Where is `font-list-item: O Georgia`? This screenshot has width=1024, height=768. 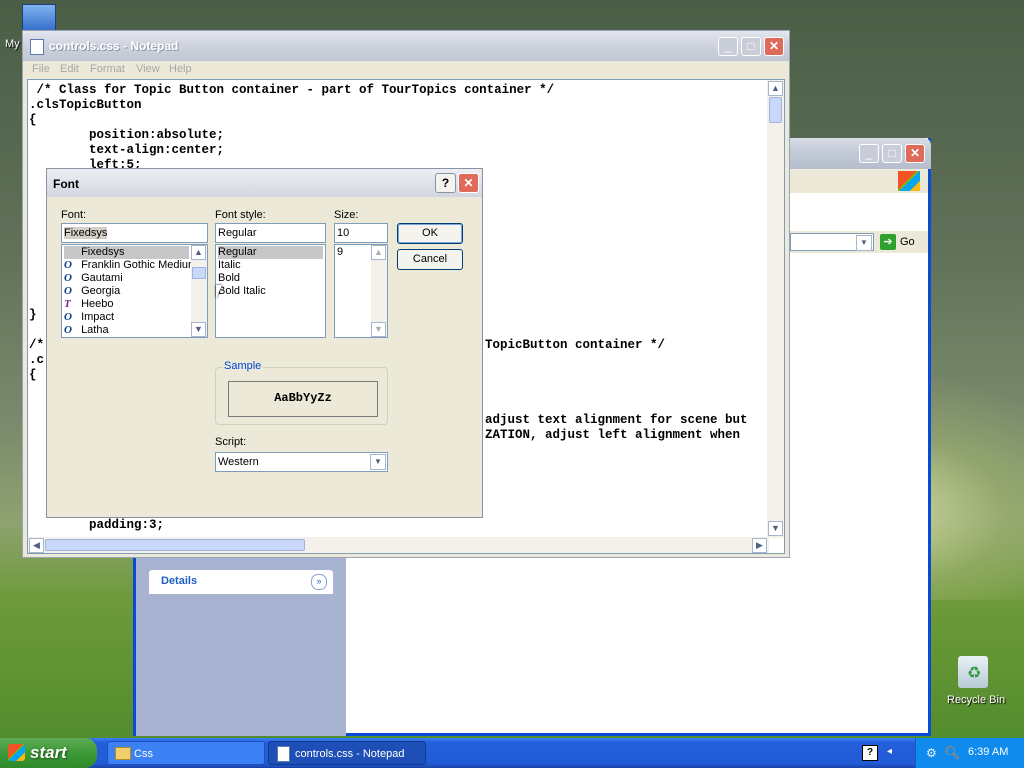
font-list-item: O Georgia is located at coordinates (92, 291).